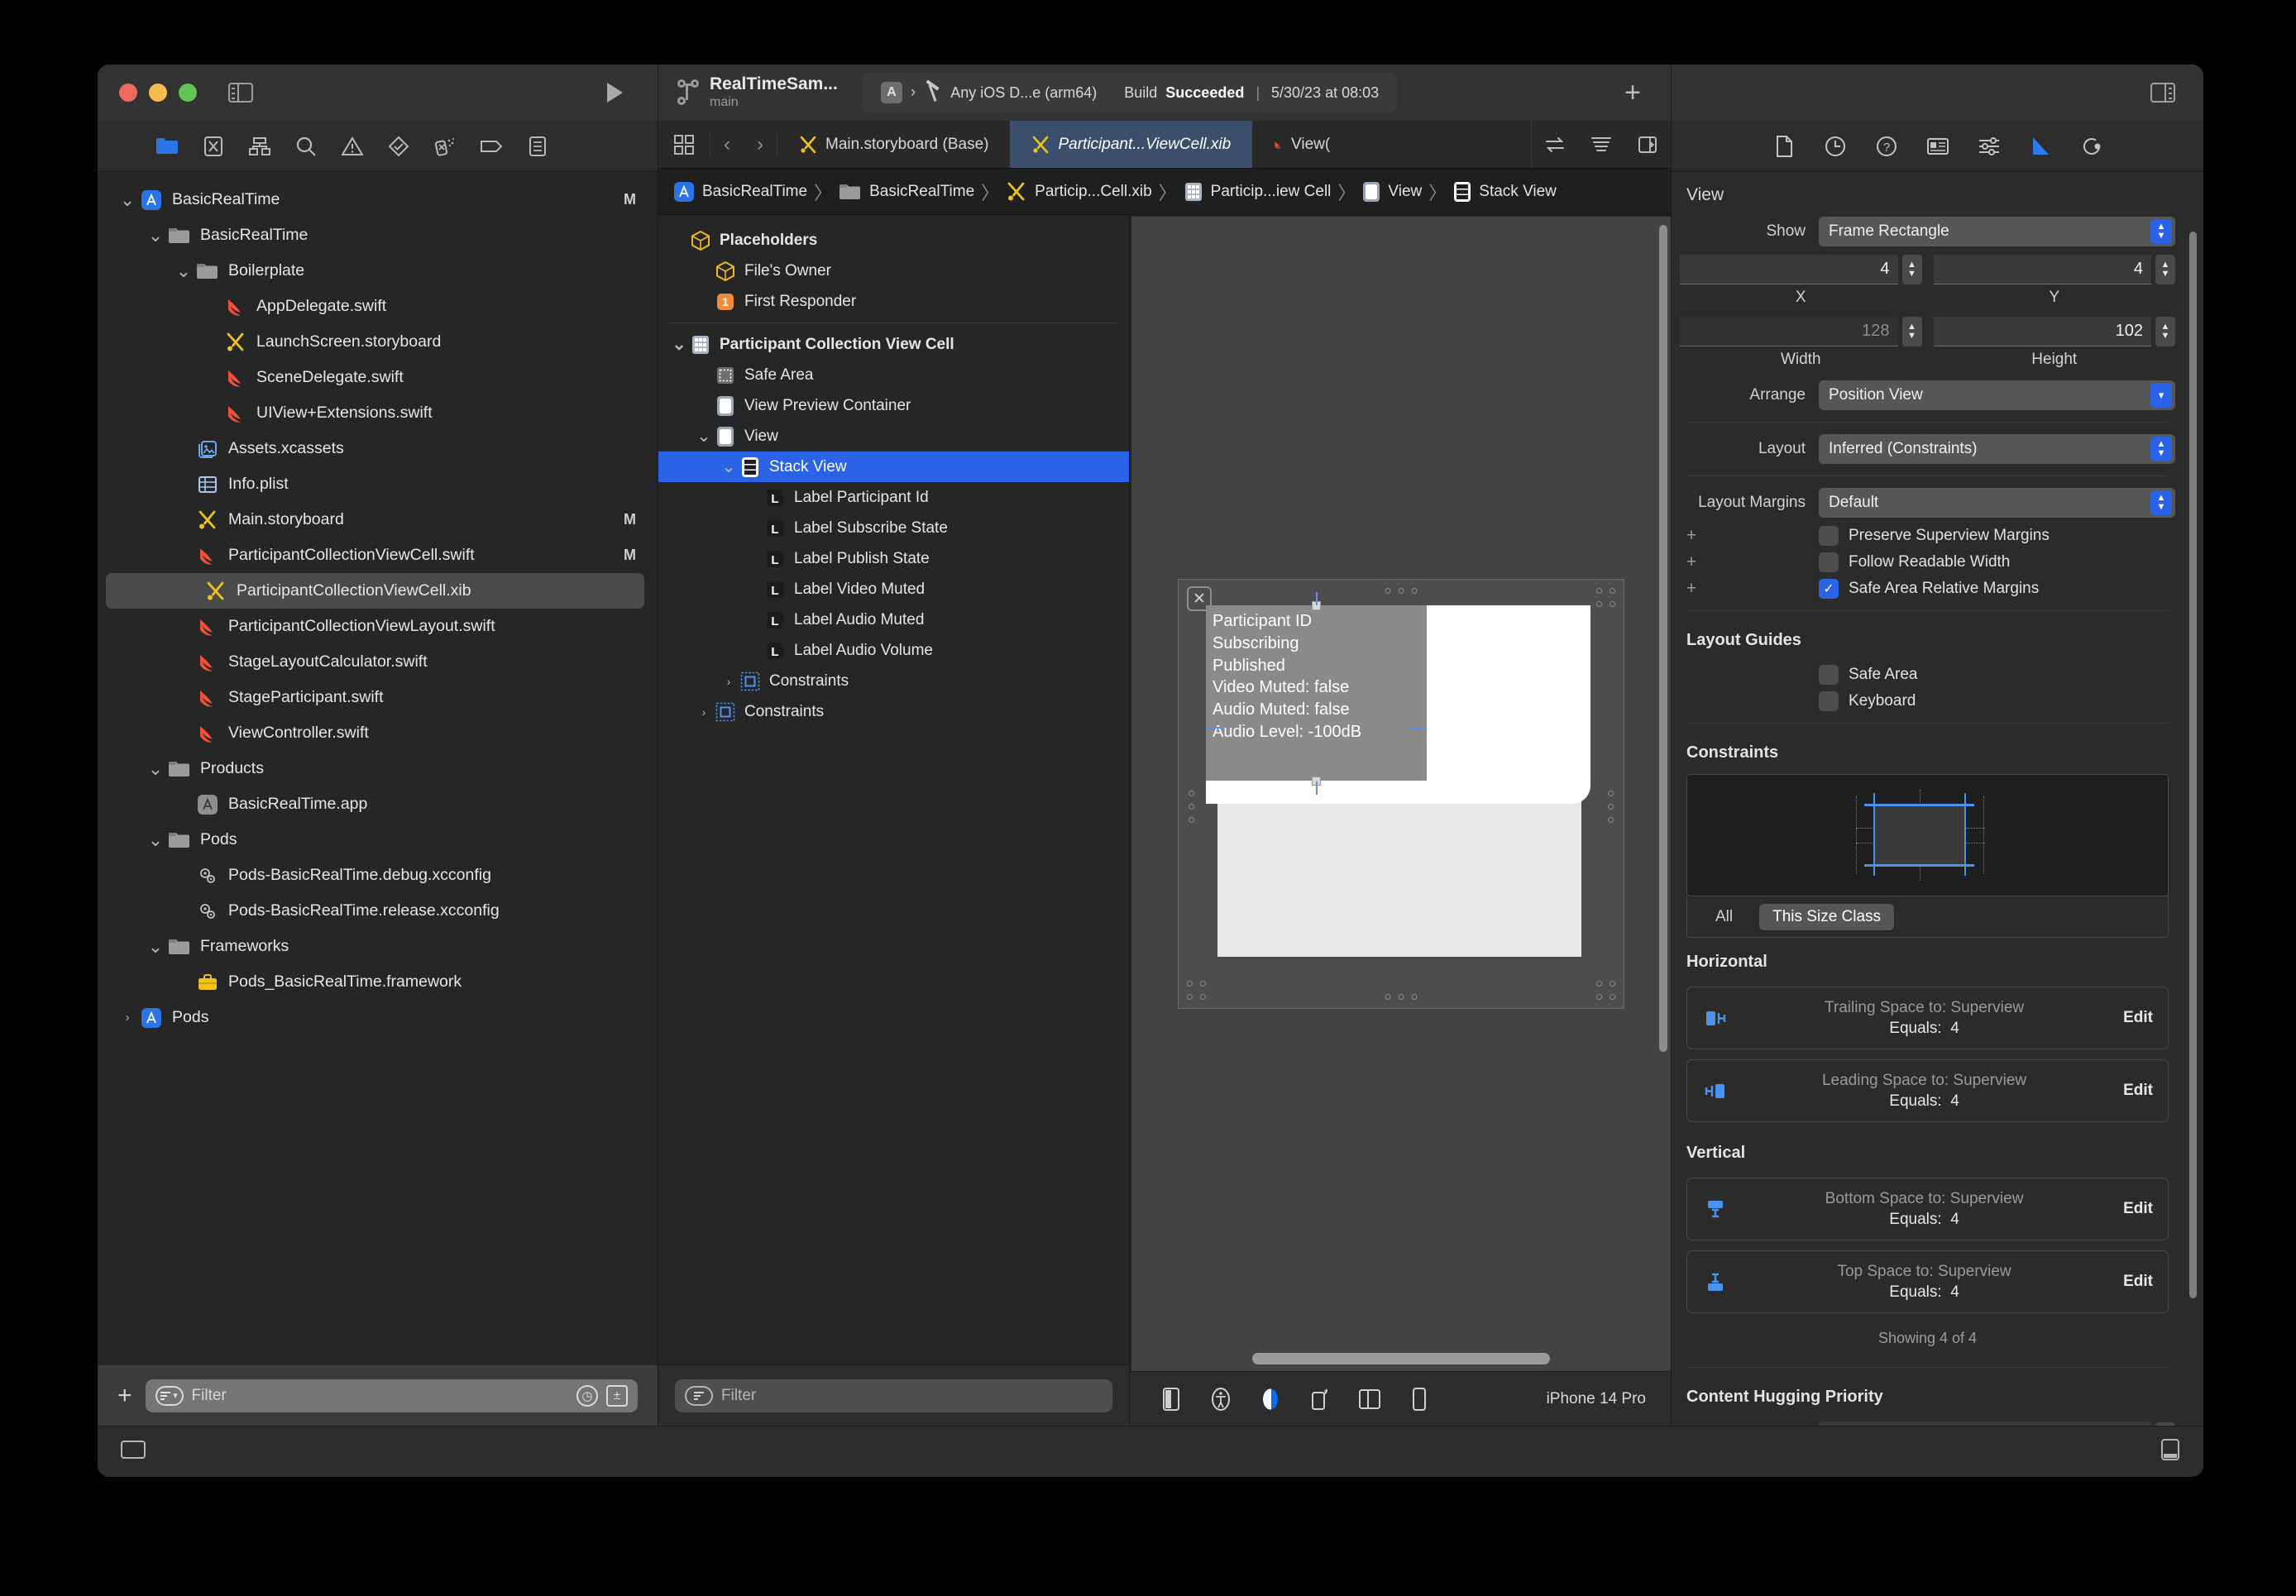 This screenshot has height=1596, width=2296. What do you see at coordinates (240, 93) in the screenshot?
I see `toggle-navigator-icon` at bounding box center [240, 93].